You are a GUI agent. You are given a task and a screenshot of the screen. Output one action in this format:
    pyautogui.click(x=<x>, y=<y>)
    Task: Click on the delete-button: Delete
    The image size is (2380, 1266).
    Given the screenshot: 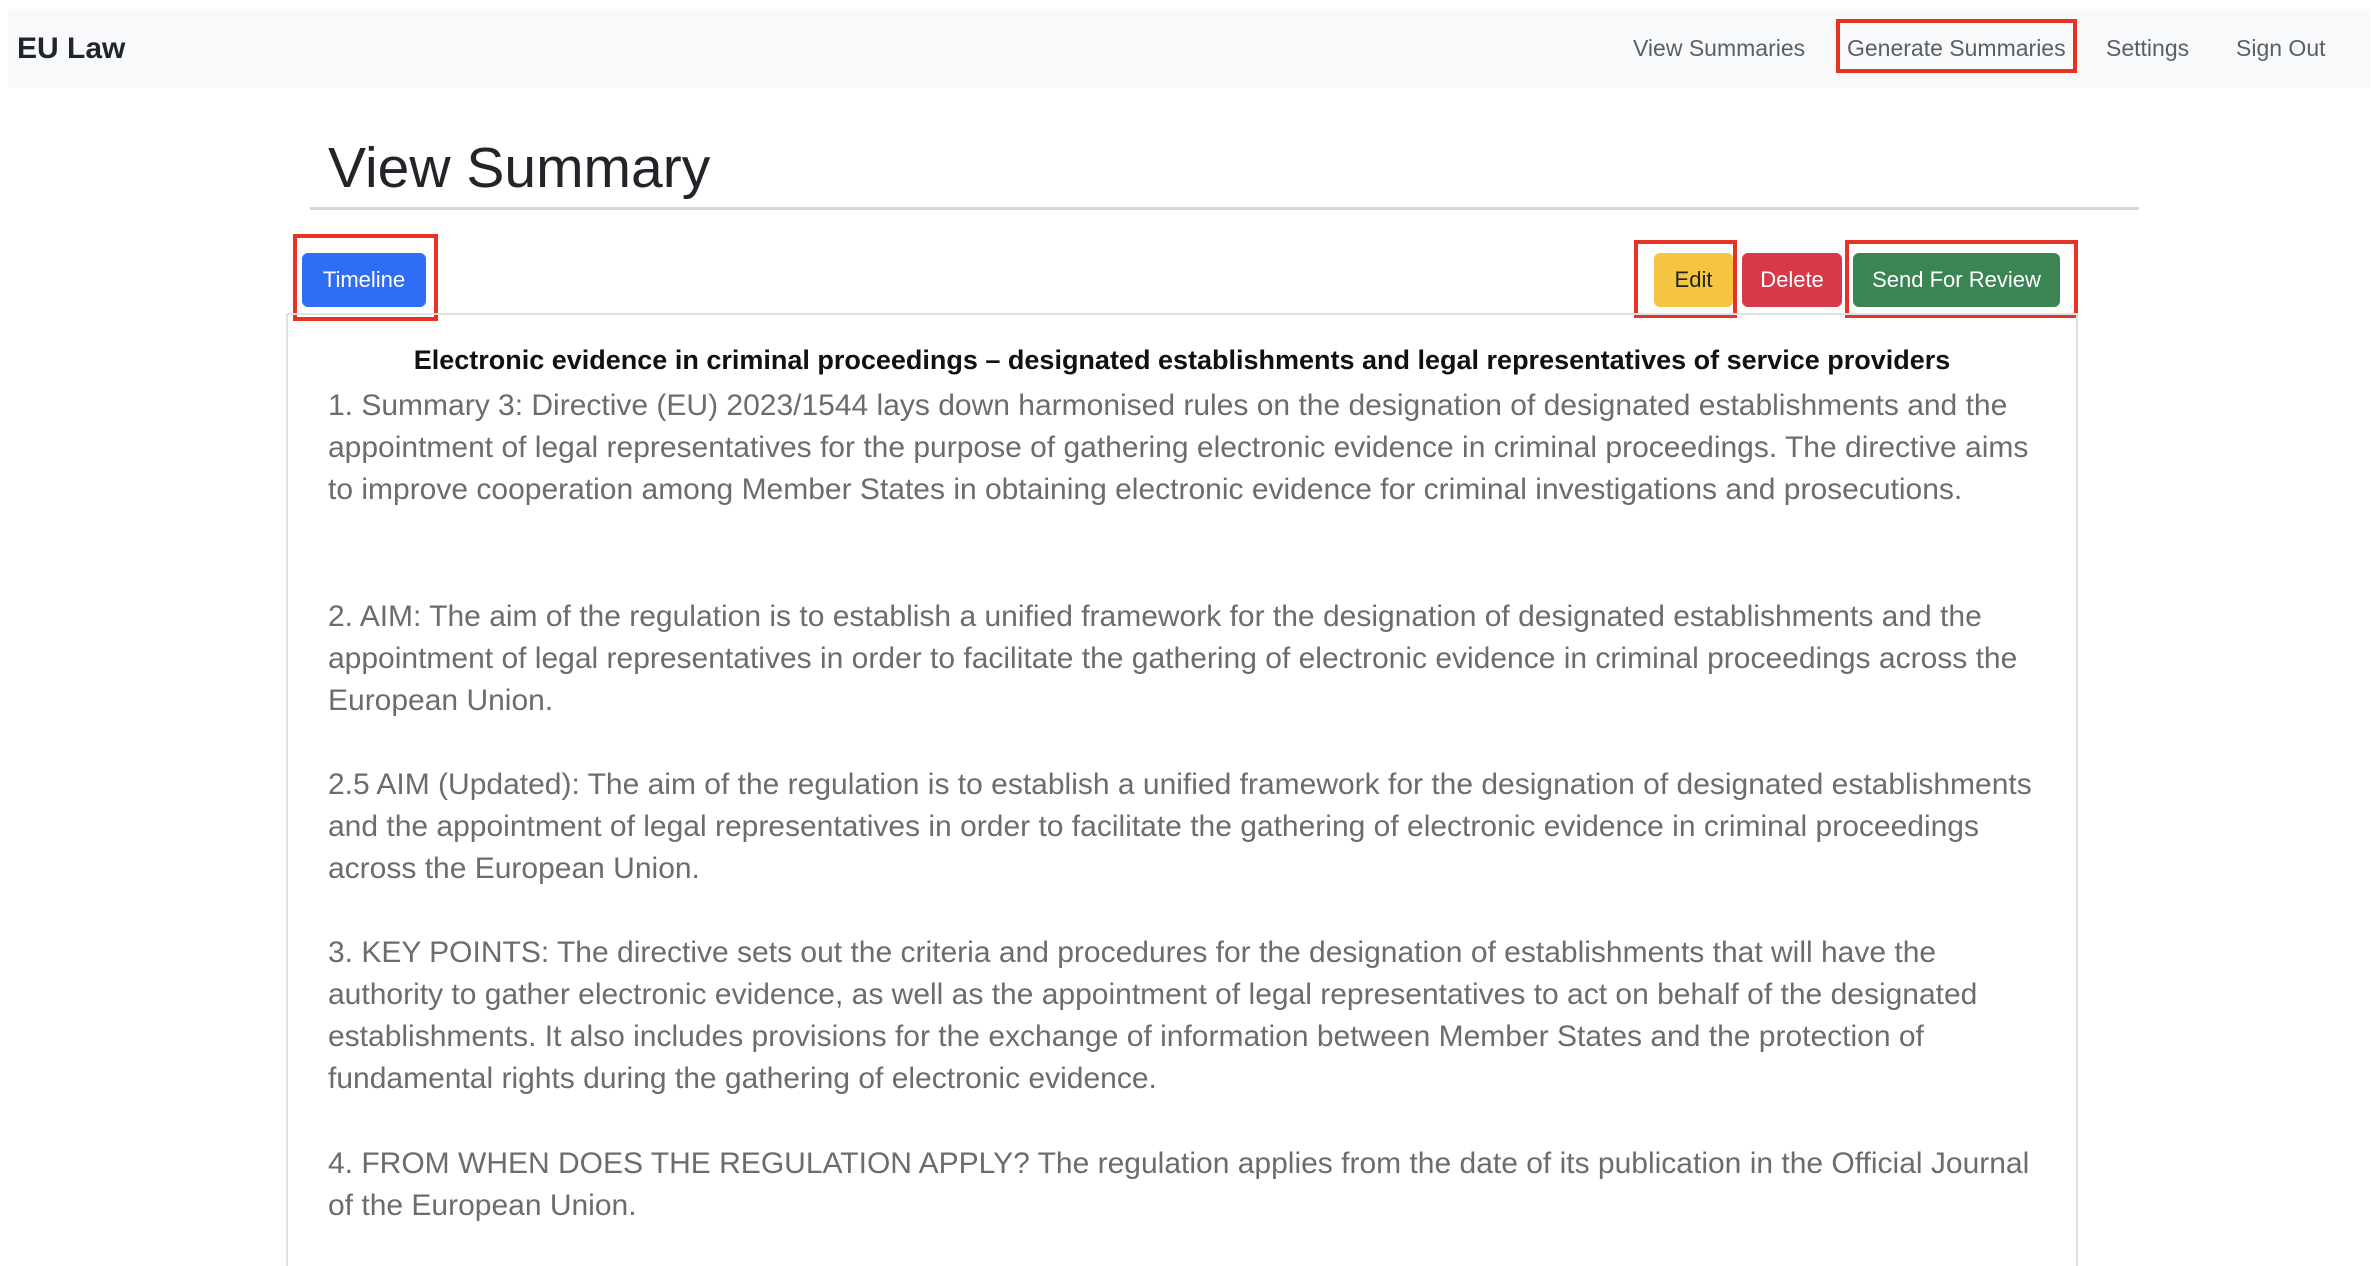 What is the action you would take?
    pyautogui.click(x=1792, y=280)
    